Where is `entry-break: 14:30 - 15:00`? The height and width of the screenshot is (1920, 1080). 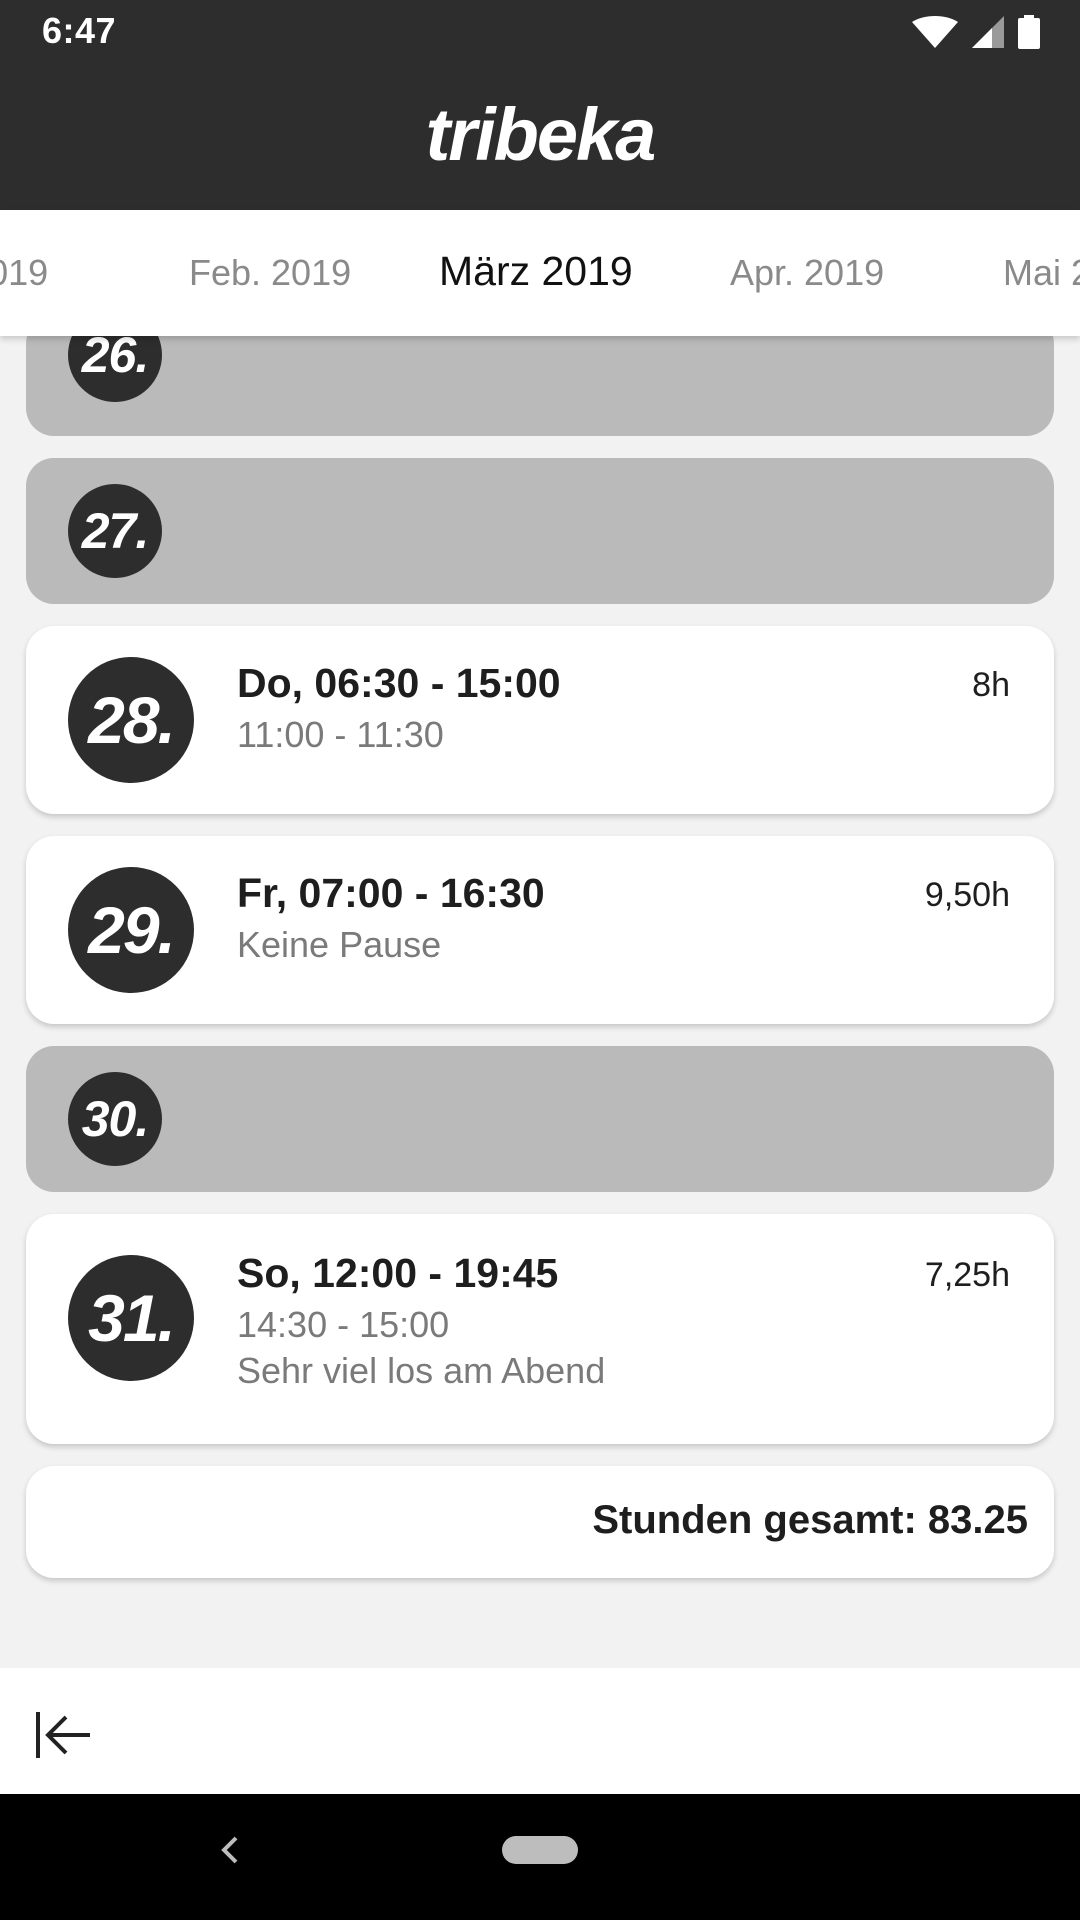 entry-break: 14:30 - 15:00 is located at coordinates (343, 1324).